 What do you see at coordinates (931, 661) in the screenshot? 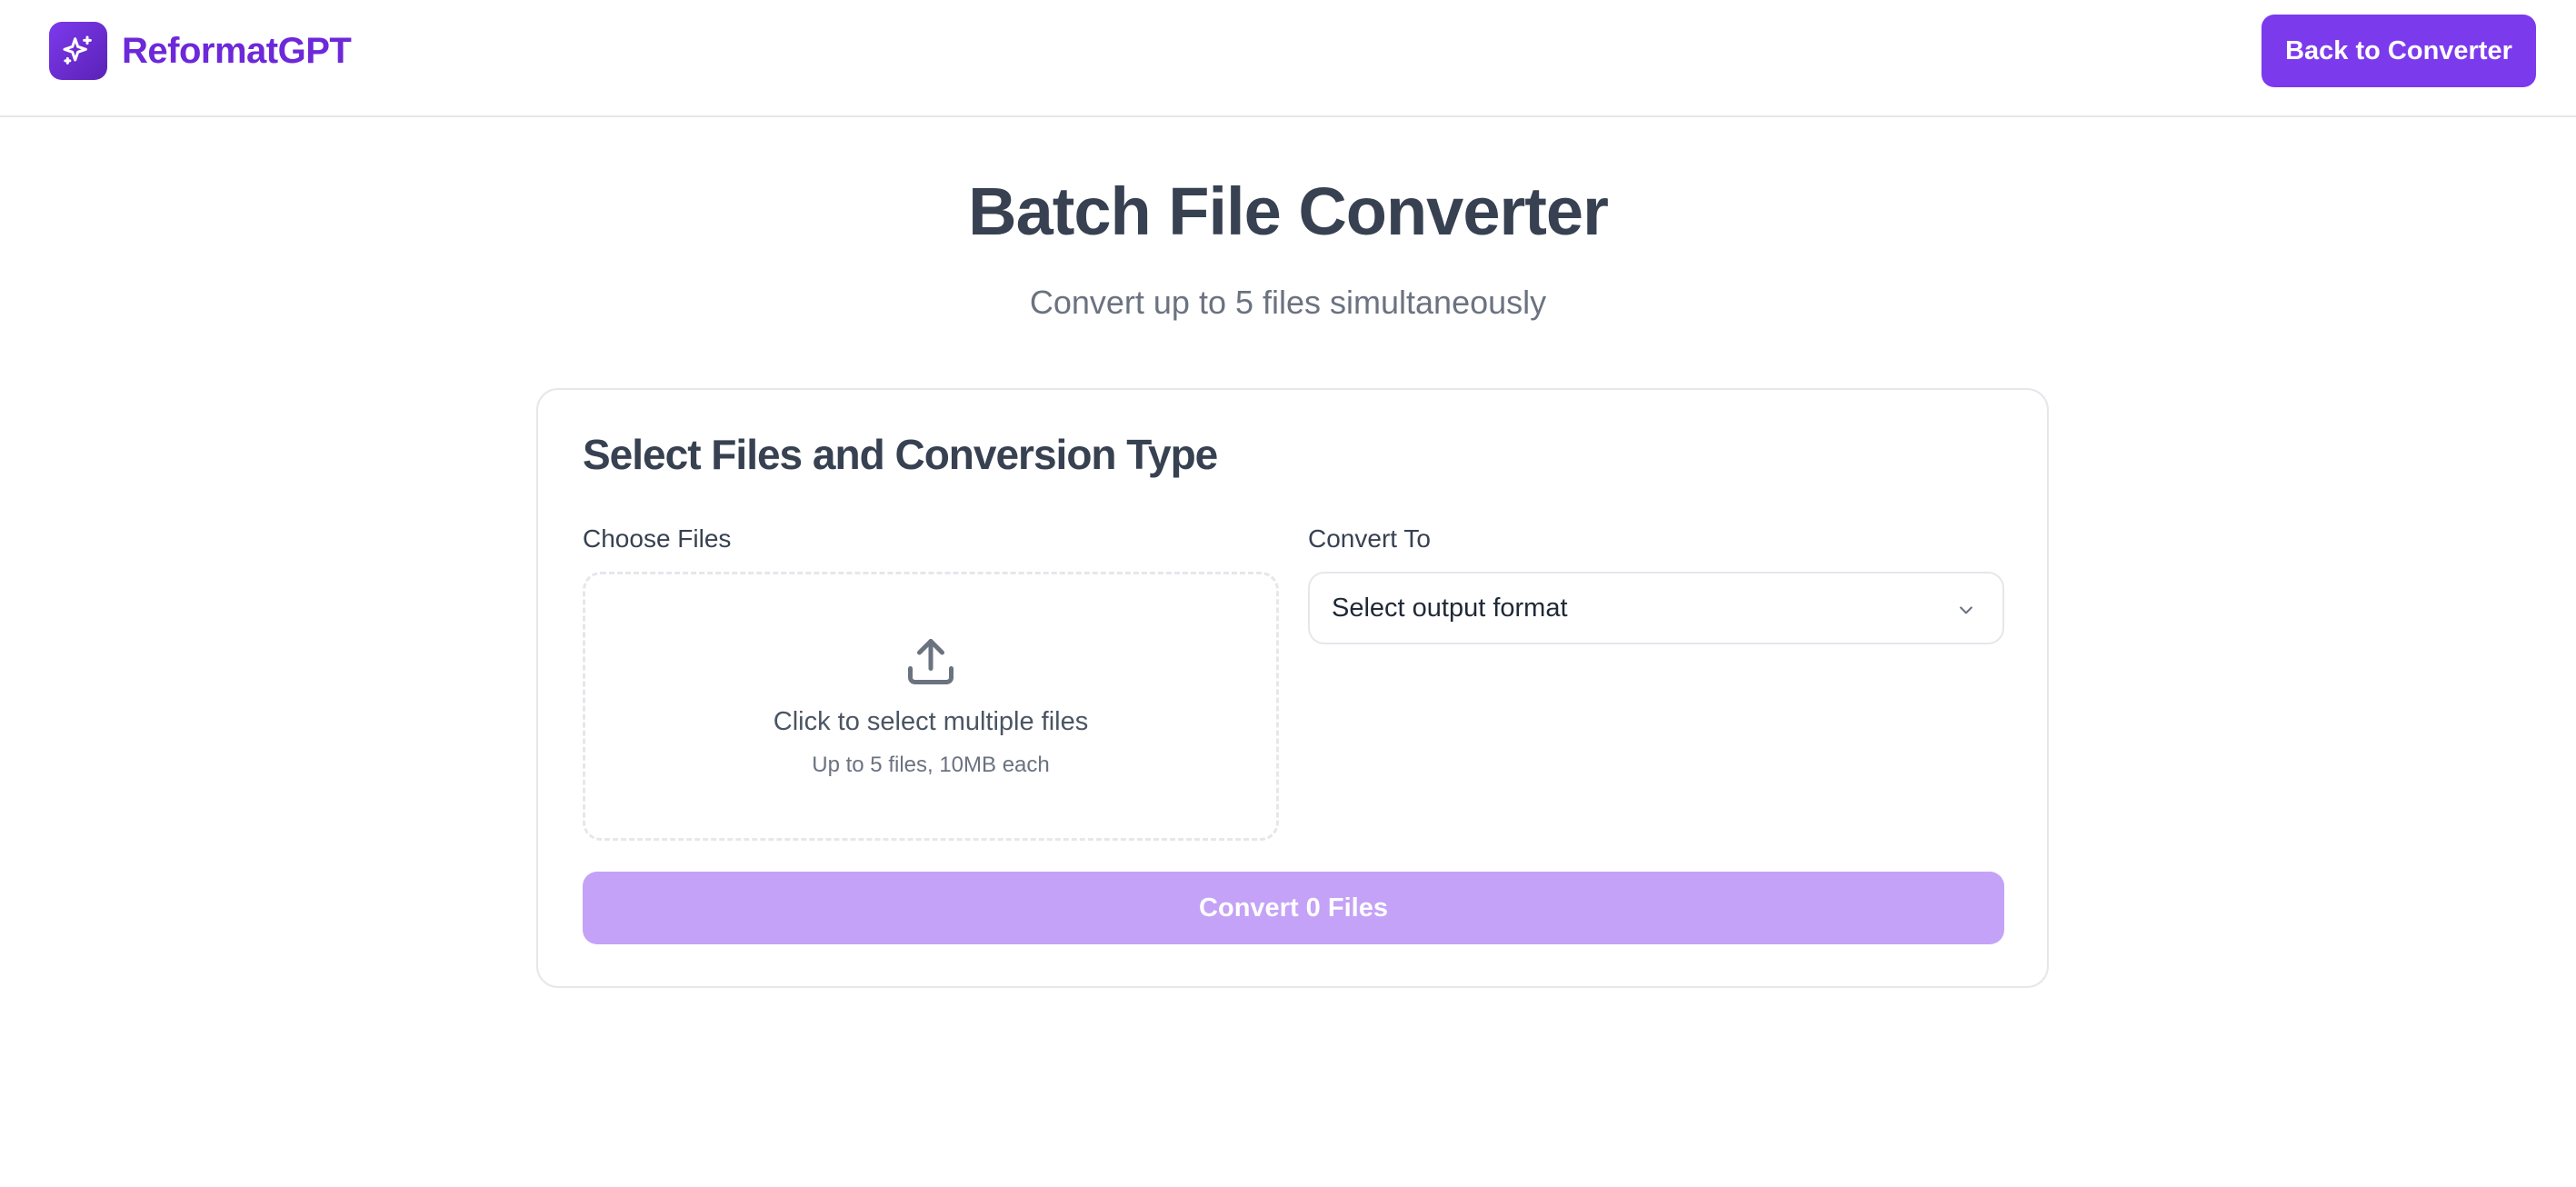
I see `upload-icon` at bounding box center [931, 661].